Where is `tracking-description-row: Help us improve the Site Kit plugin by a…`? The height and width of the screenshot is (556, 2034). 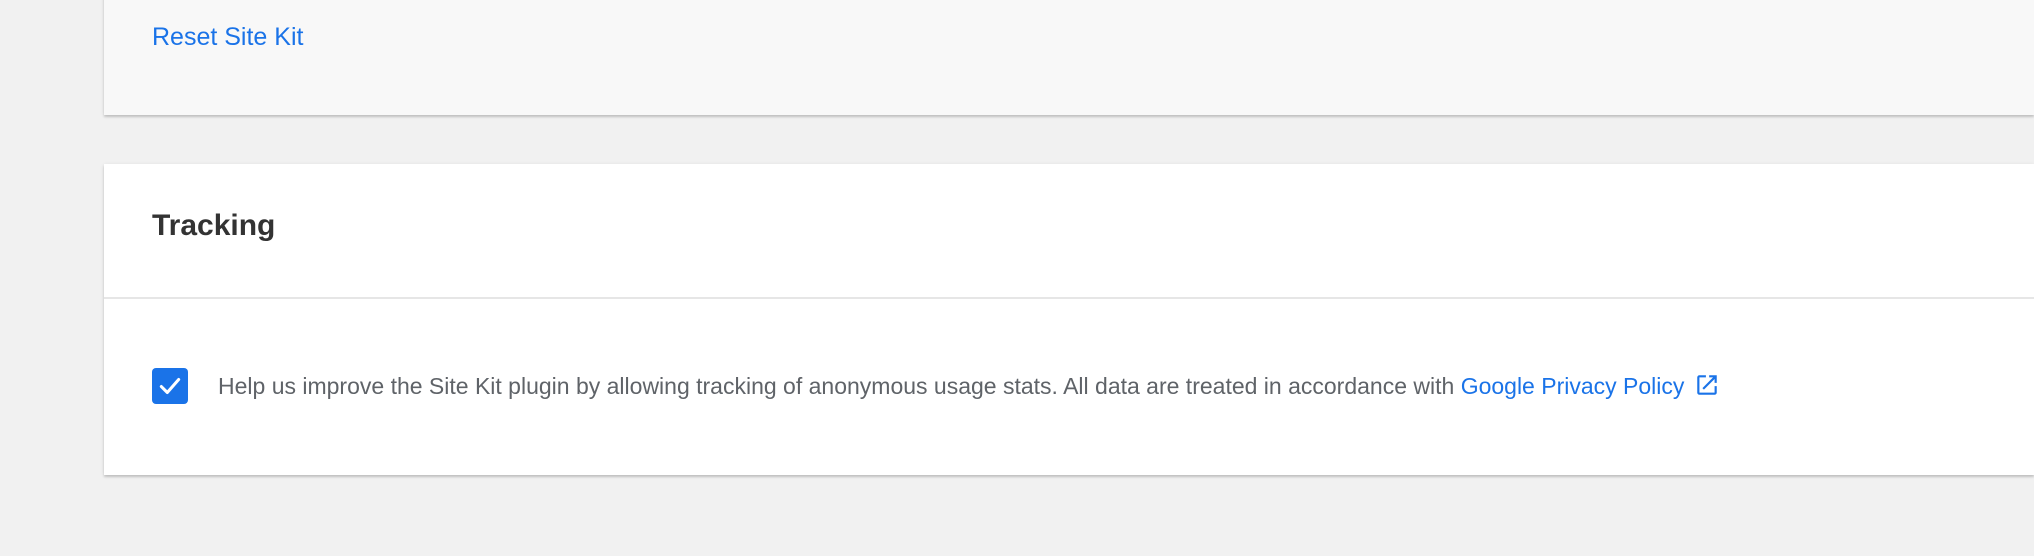 tracking-description-row: Help us improve the Site Kit plugin by a… is located at coordinates (969, 386).